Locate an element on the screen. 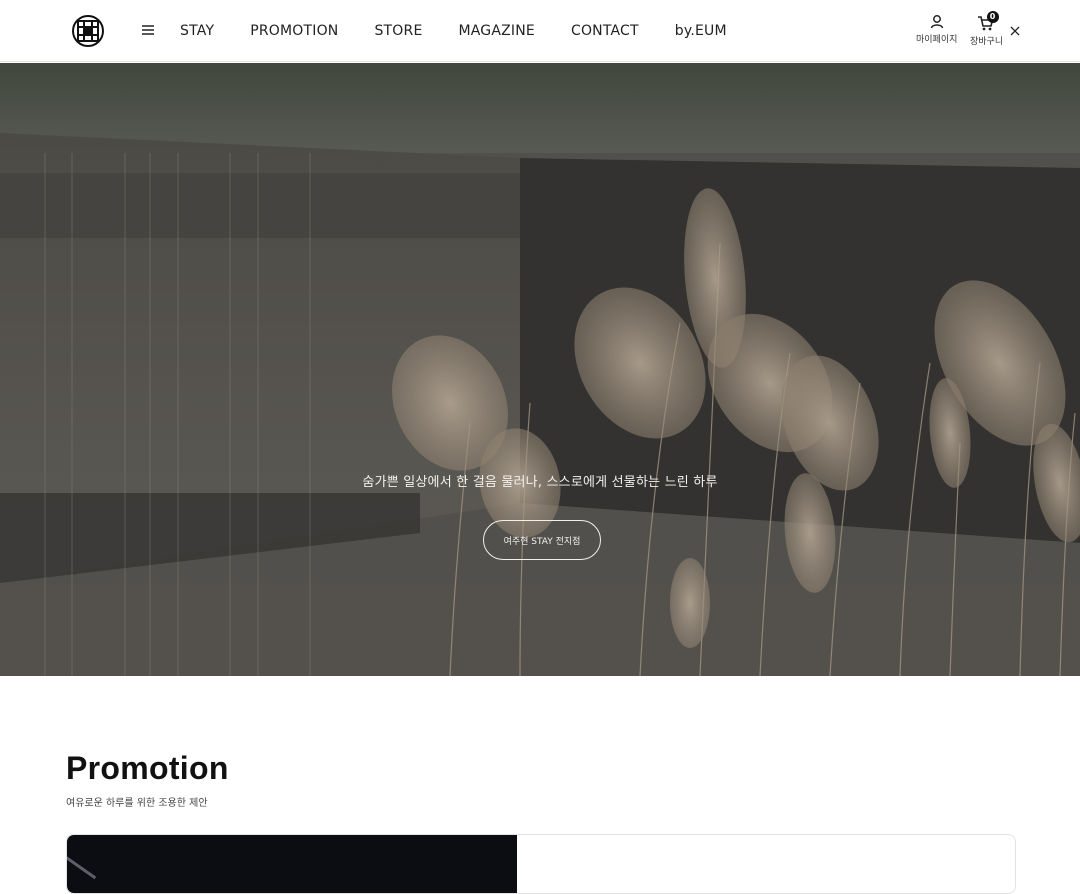 The image size is (1080, 894). close-icon is located at coordinates (1015, 31).